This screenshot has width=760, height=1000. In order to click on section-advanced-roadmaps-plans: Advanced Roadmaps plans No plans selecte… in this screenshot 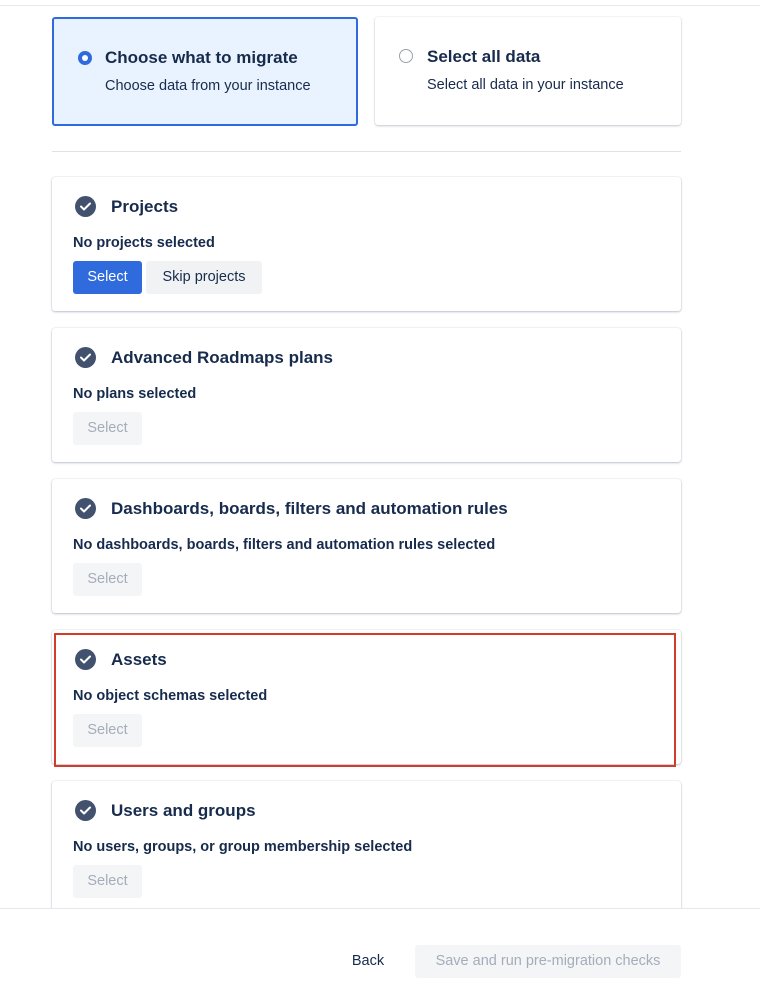, I will do `click(366, 395)`.